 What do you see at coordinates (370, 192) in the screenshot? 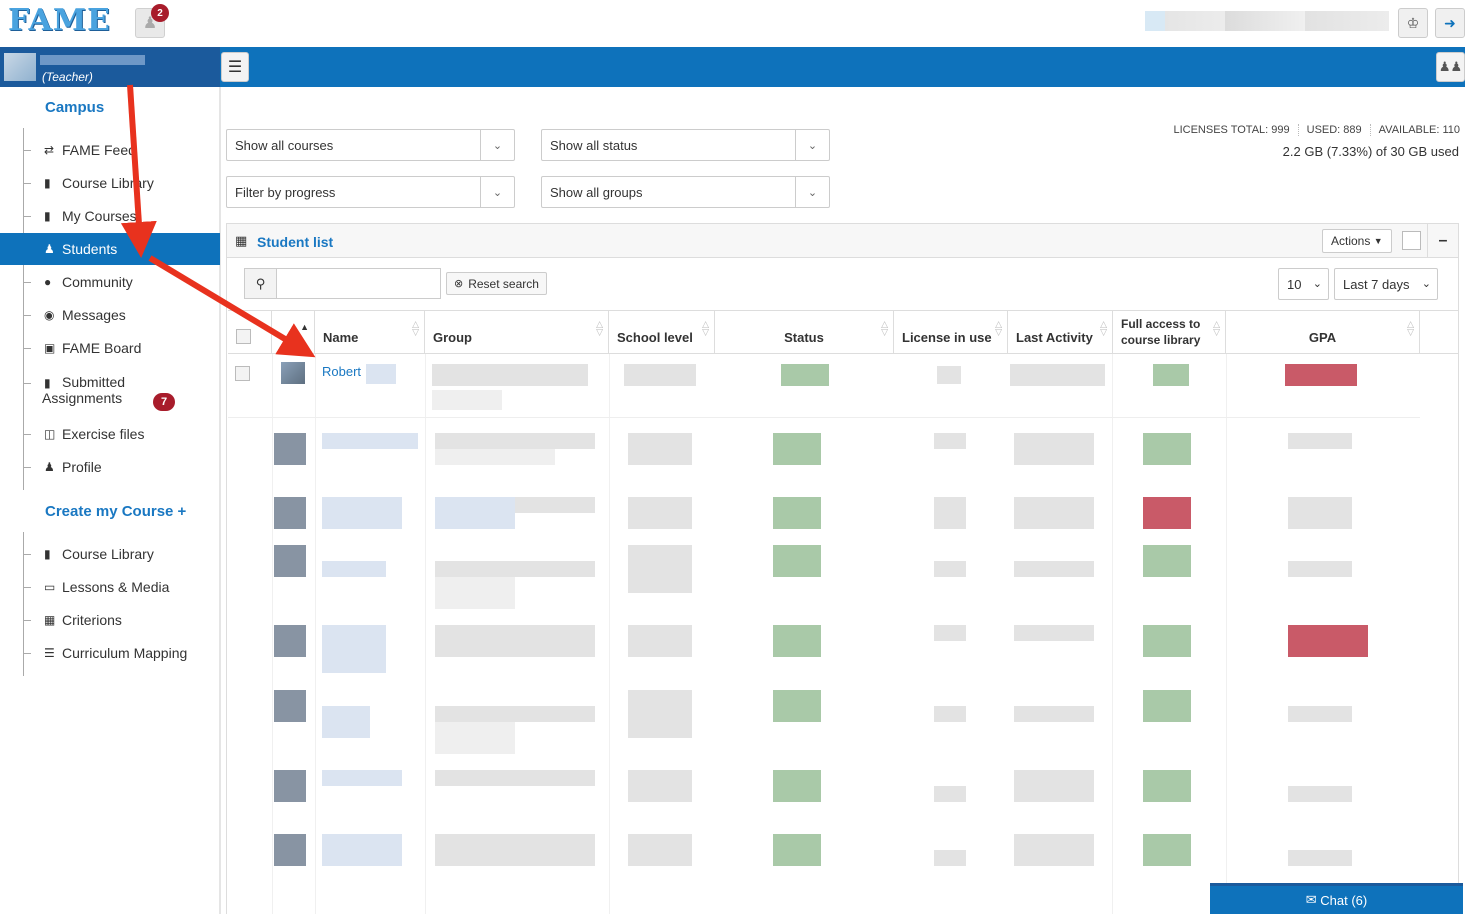
I see `progress-filter-select: Filter by progress ⌄` at bounding box center [370, 192].